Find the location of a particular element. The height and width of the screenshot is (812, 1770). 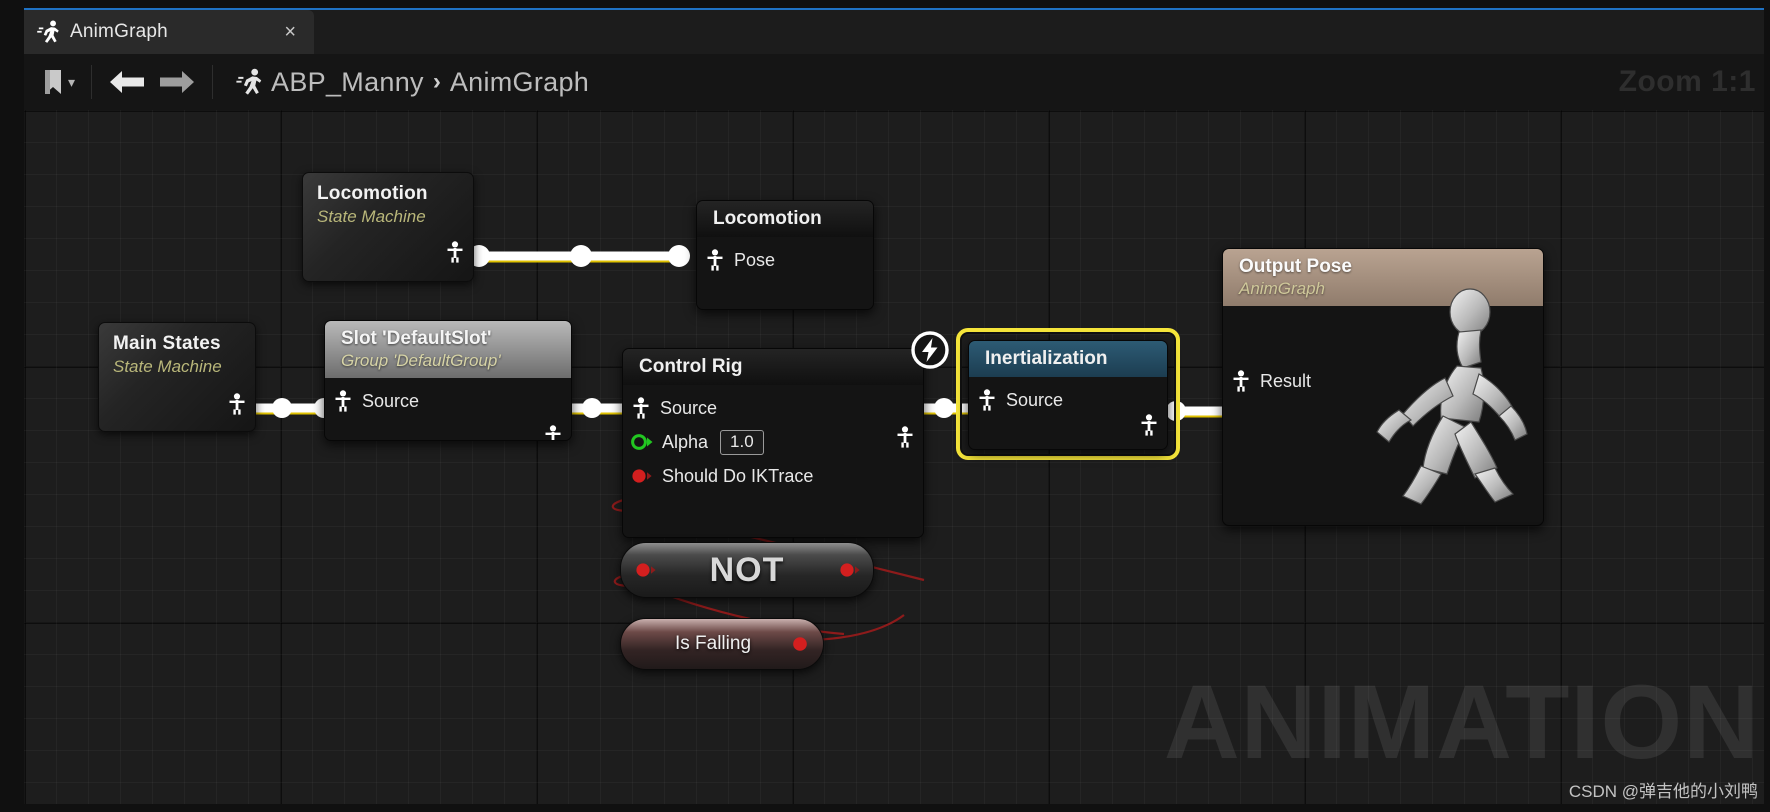

lightning-bolt-icon is located at coordinates (930, 350).